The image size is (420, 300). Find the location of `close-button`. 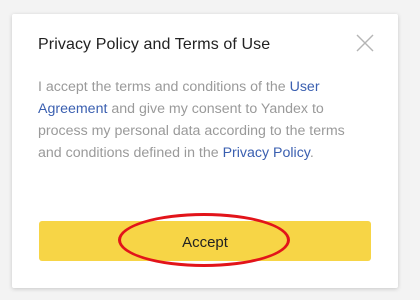

close-button is located at coordinates (365, 43).